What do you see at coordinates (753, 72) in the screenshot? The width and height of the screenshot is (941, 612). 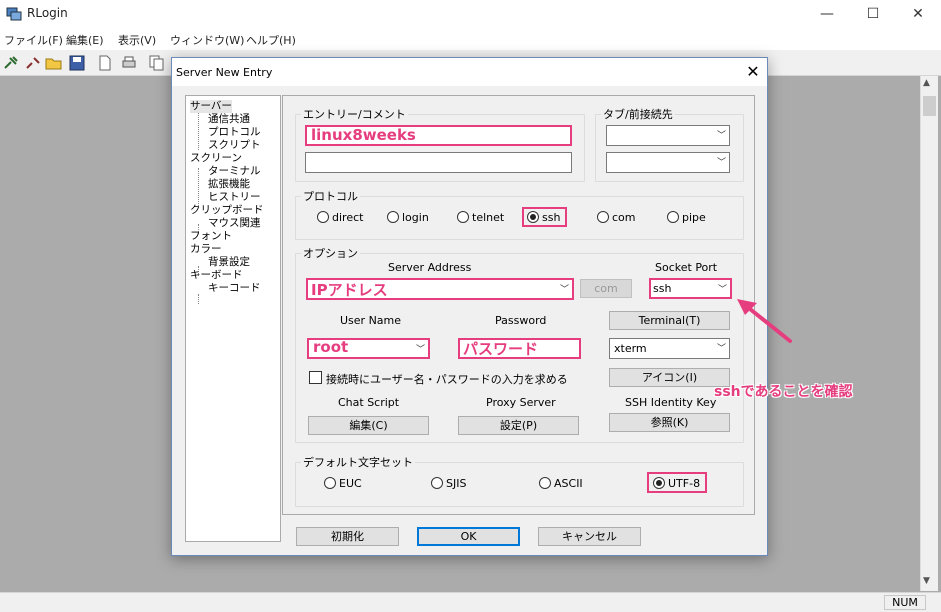 I see `dialog-close-button: ✕` at bounding box center [753, 72].